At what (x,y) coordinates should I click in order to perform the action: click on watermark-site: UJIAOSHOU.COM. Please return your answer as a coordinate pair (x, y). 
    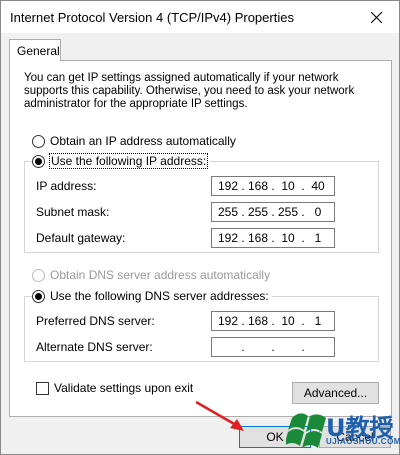
    Looking at the image, I should click on (363, 441).